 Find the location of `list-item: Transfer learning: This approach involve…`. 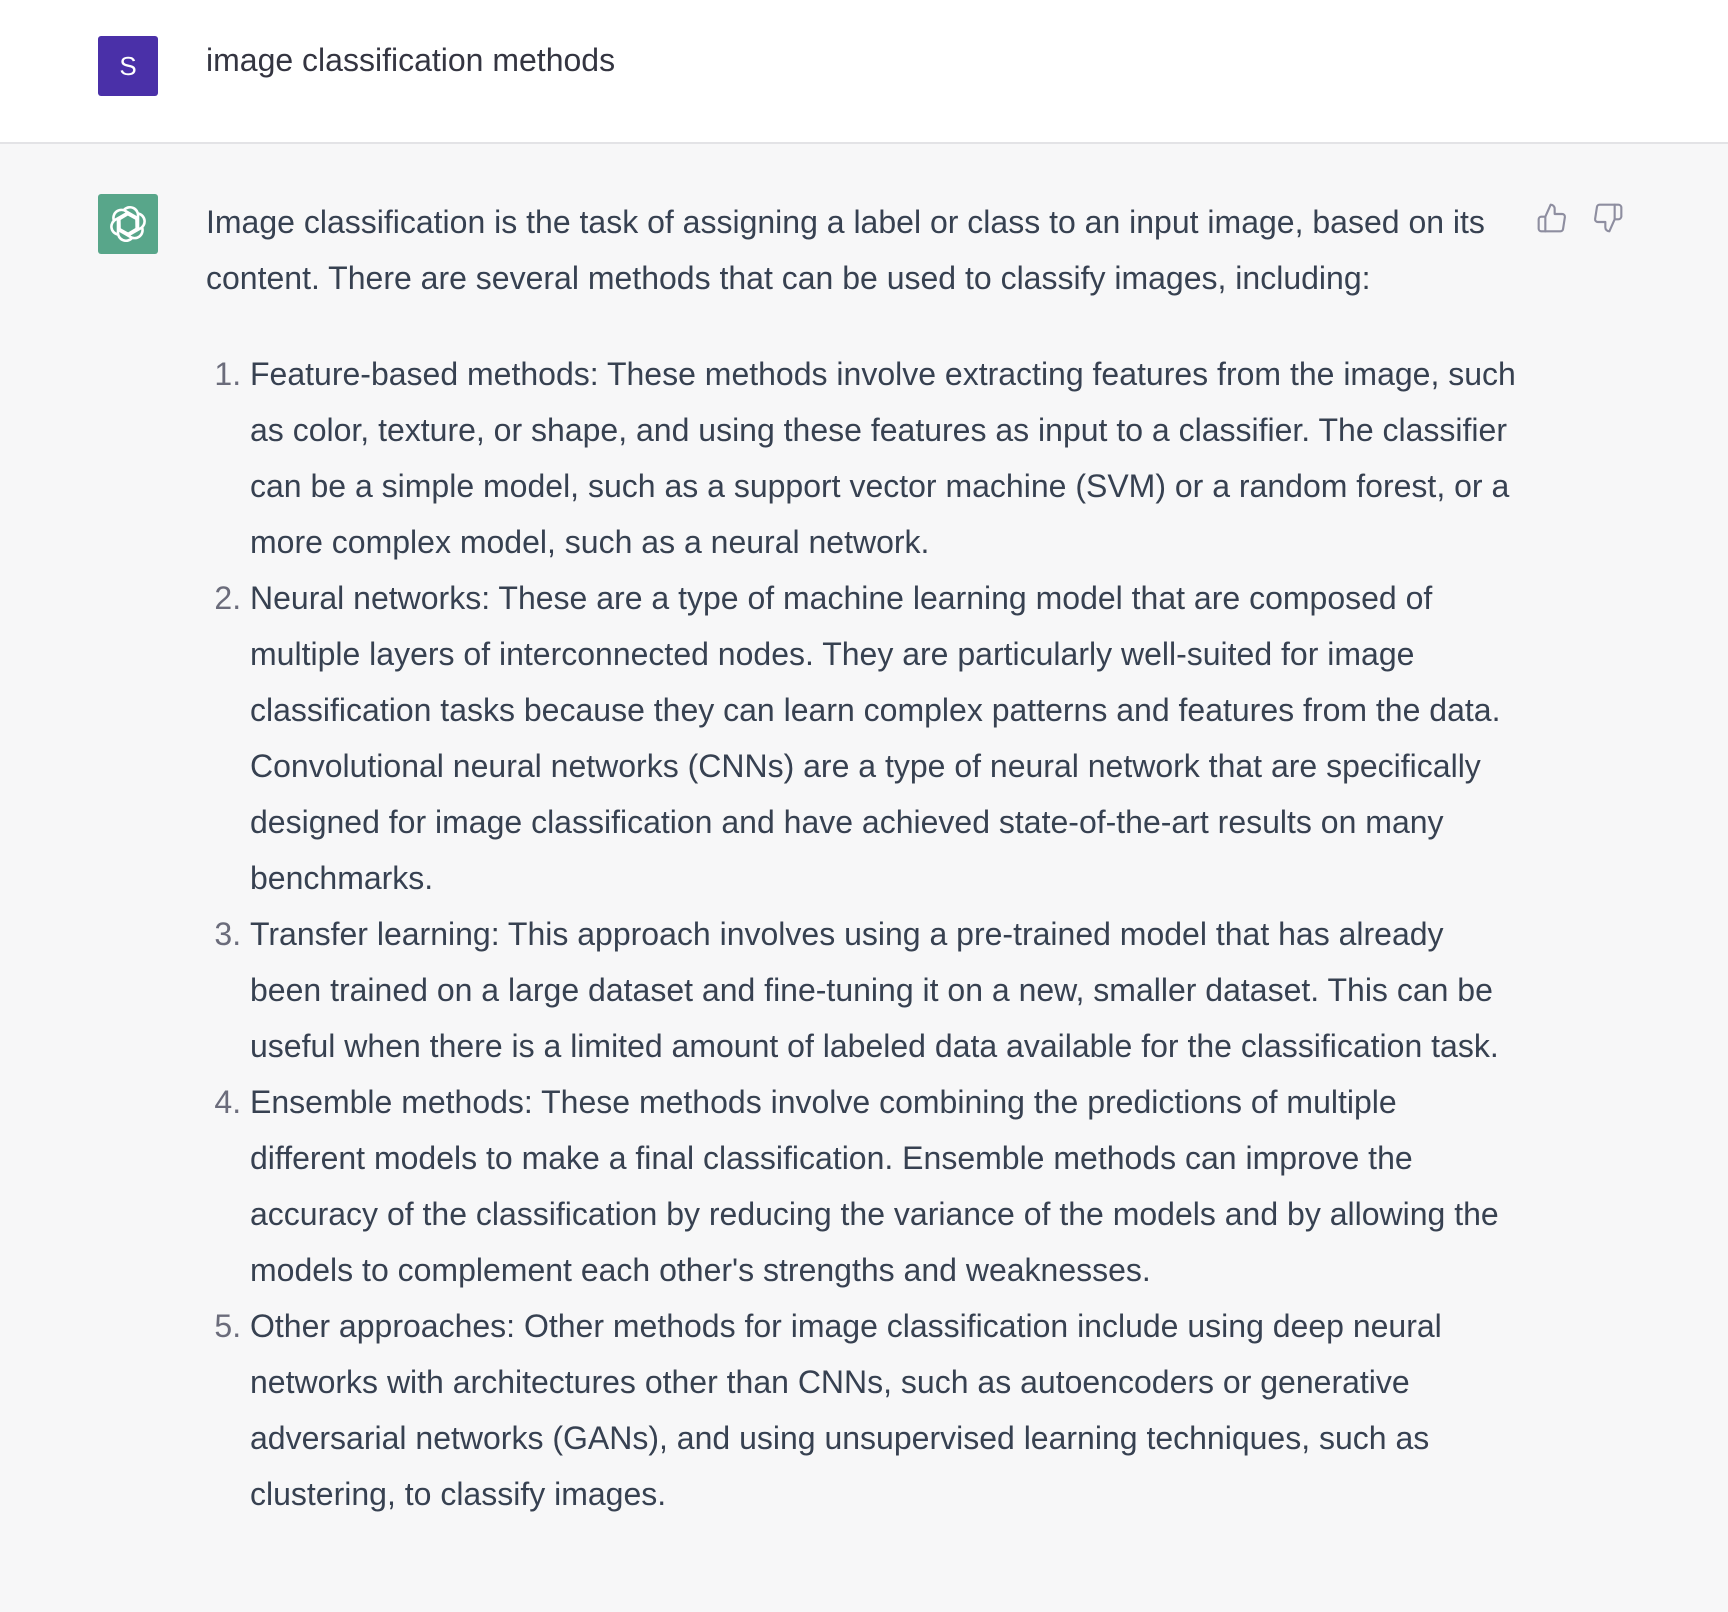

list-item: Transfer learning: This approach involve… is located at coordinates (883, 990).